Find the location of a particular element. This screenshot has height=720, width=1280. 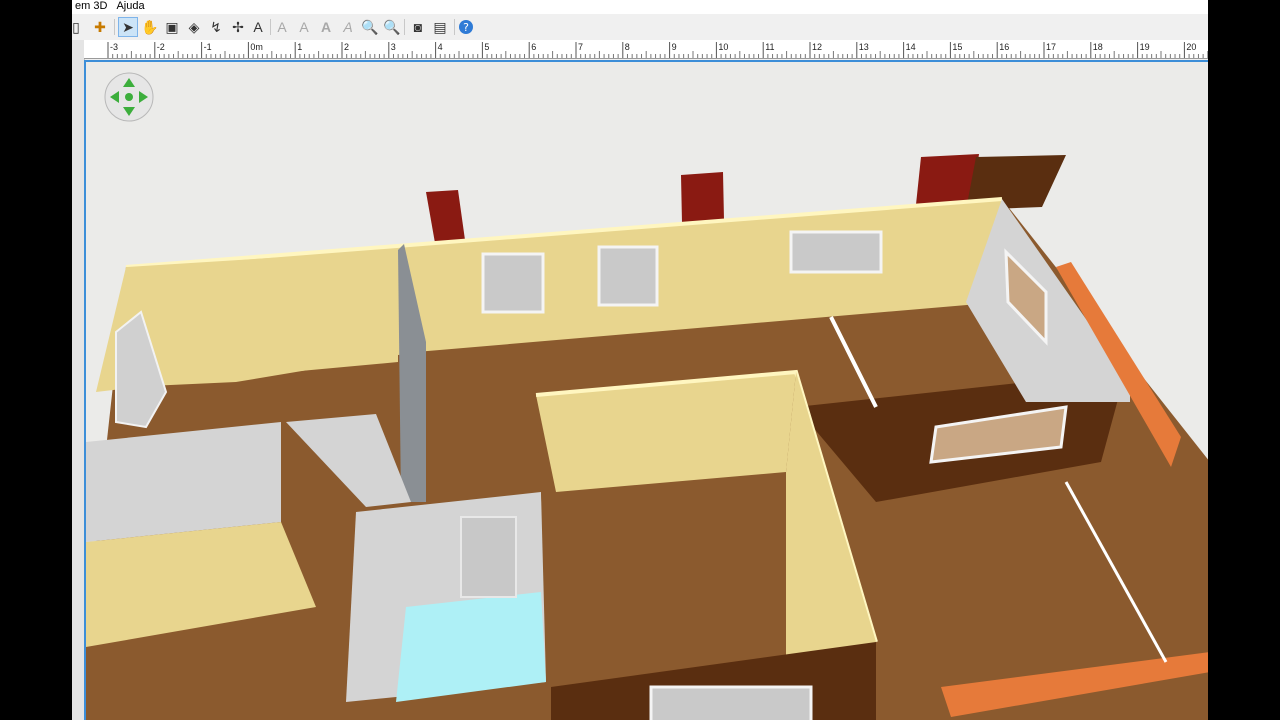

navigation-arrows-widget is located at coordinates (129, 97).